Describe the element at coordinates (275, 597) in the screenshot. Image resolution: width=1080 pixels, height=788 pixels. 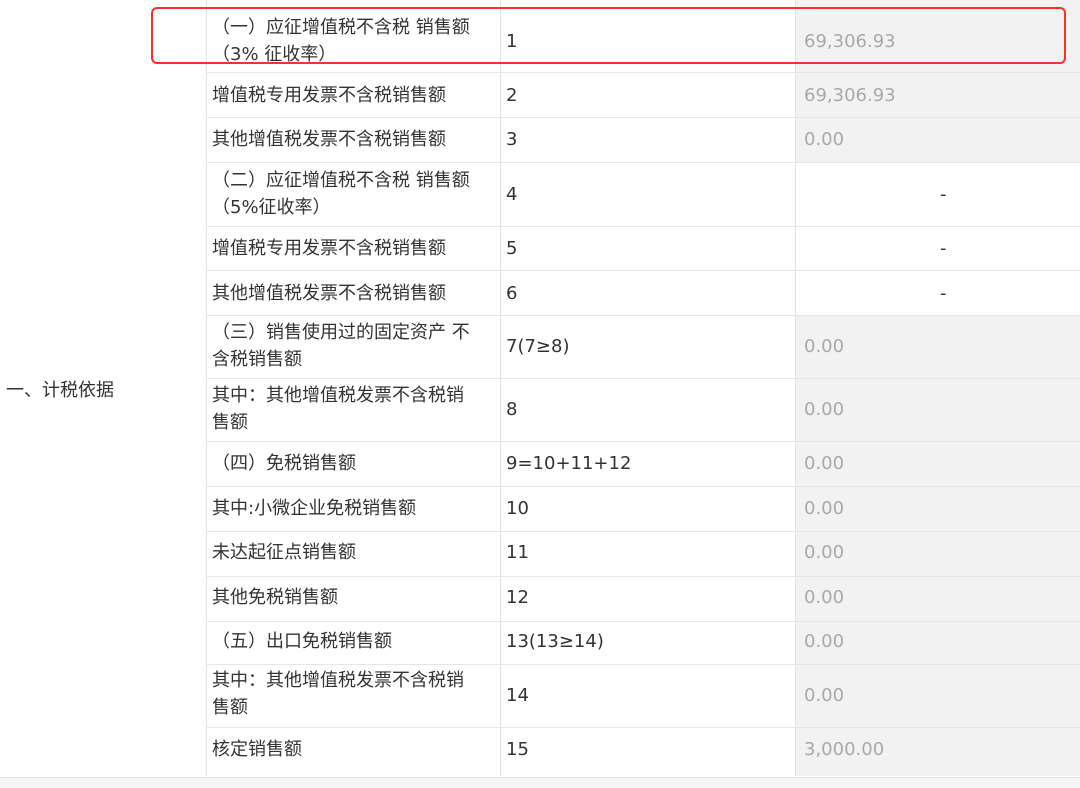
I see `row-label: 其他免税销售额` at that location.